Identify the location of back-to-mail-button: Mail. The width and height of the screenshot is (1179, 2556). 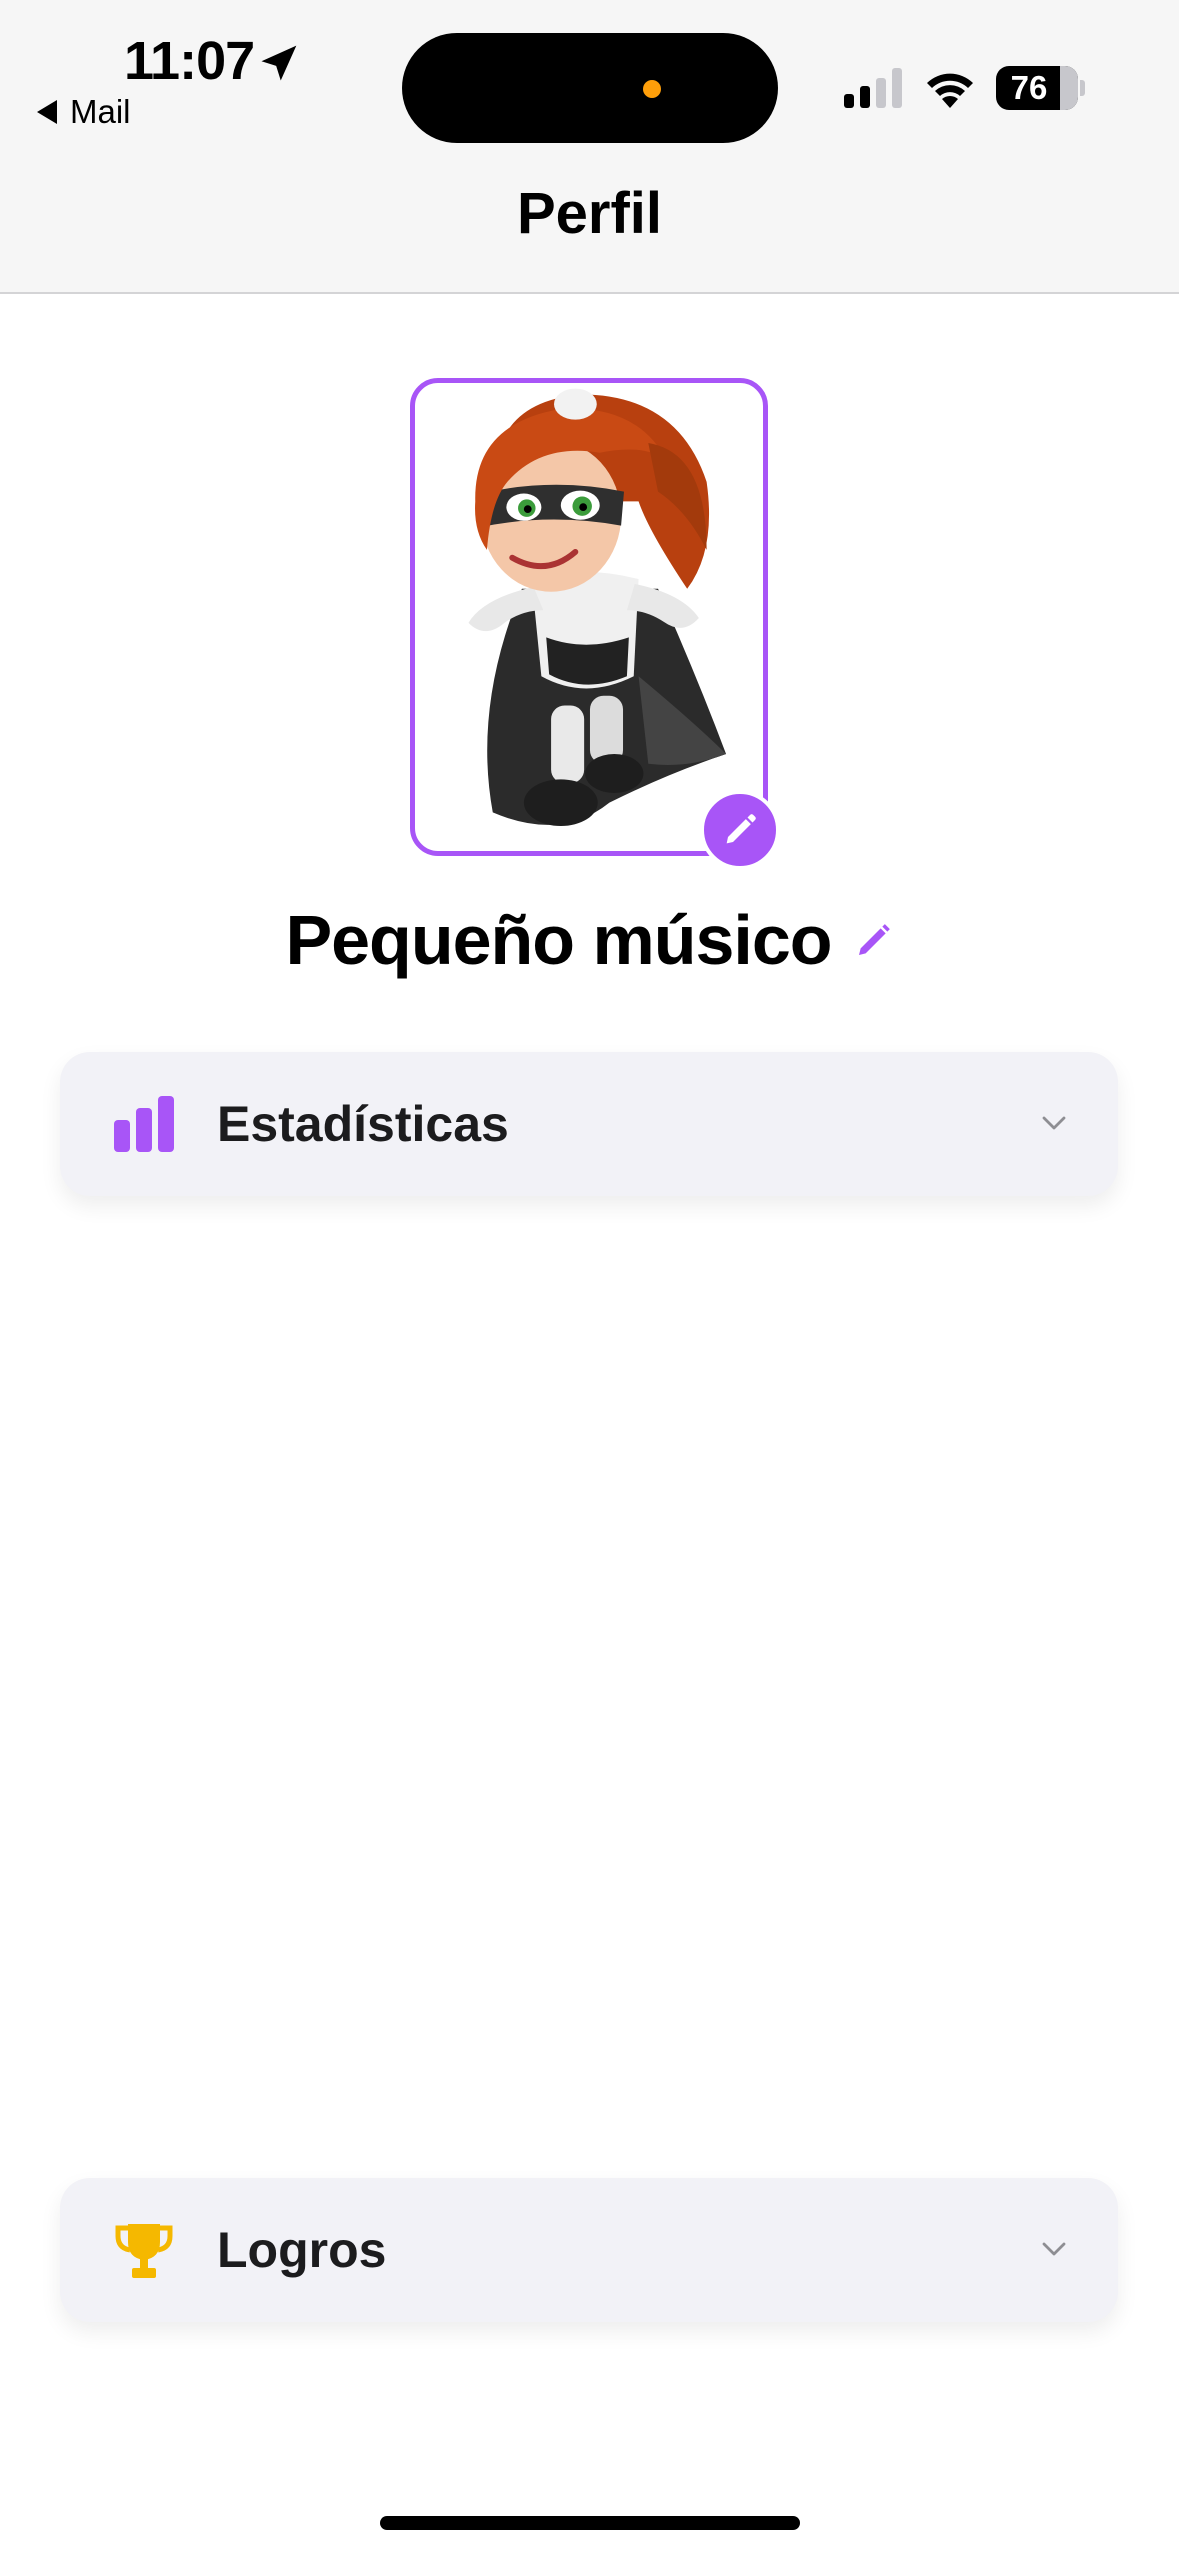
(83, 112).